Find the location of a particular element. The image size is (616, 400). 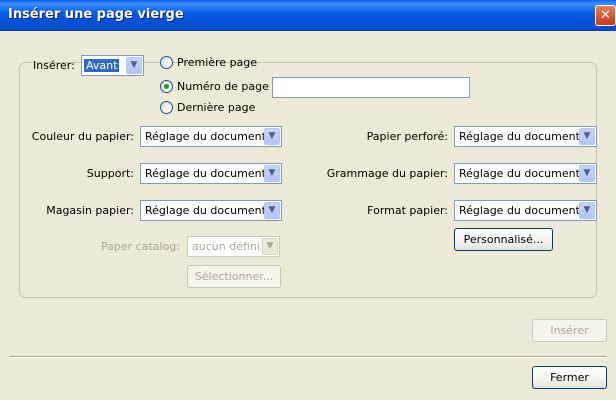

close-button: Fermer is located at coordinates (569, 377).